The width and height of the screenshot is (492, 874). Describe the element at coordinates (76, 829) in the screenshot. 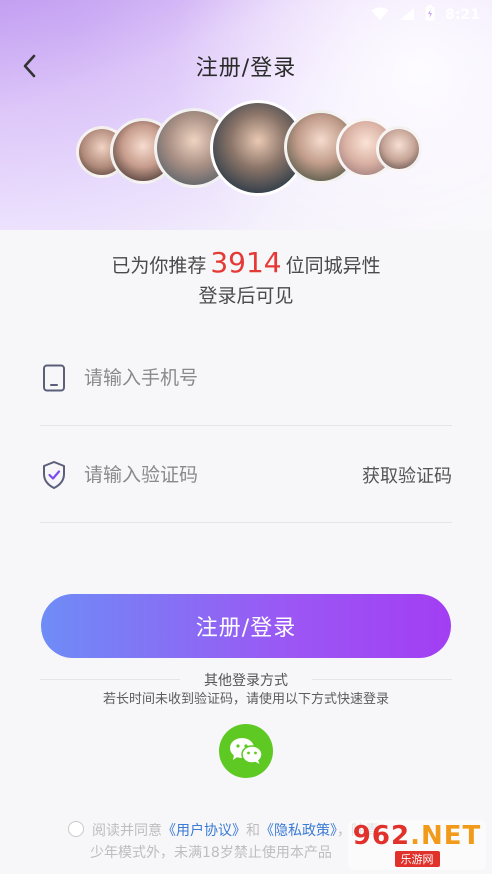

I see `agreement-checkbox` at that location.